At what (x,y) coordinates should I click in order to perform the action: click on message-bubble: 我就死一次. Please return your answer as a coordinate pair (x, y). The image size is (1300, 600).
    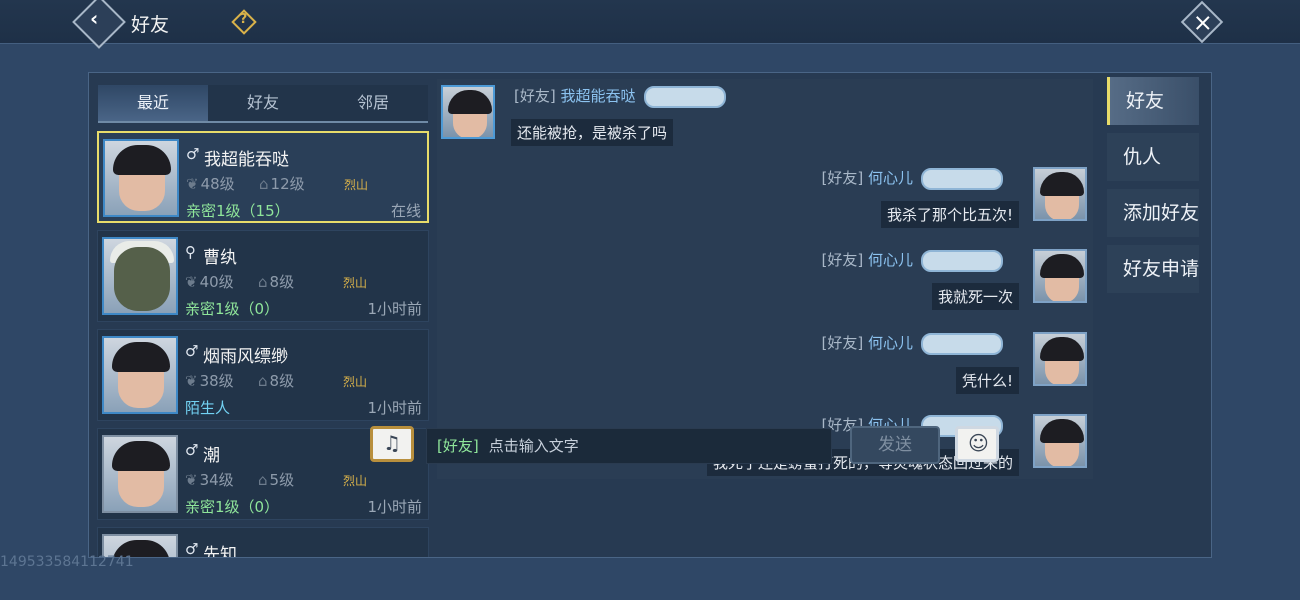
    Looking at the image, I should click on (975, 296).